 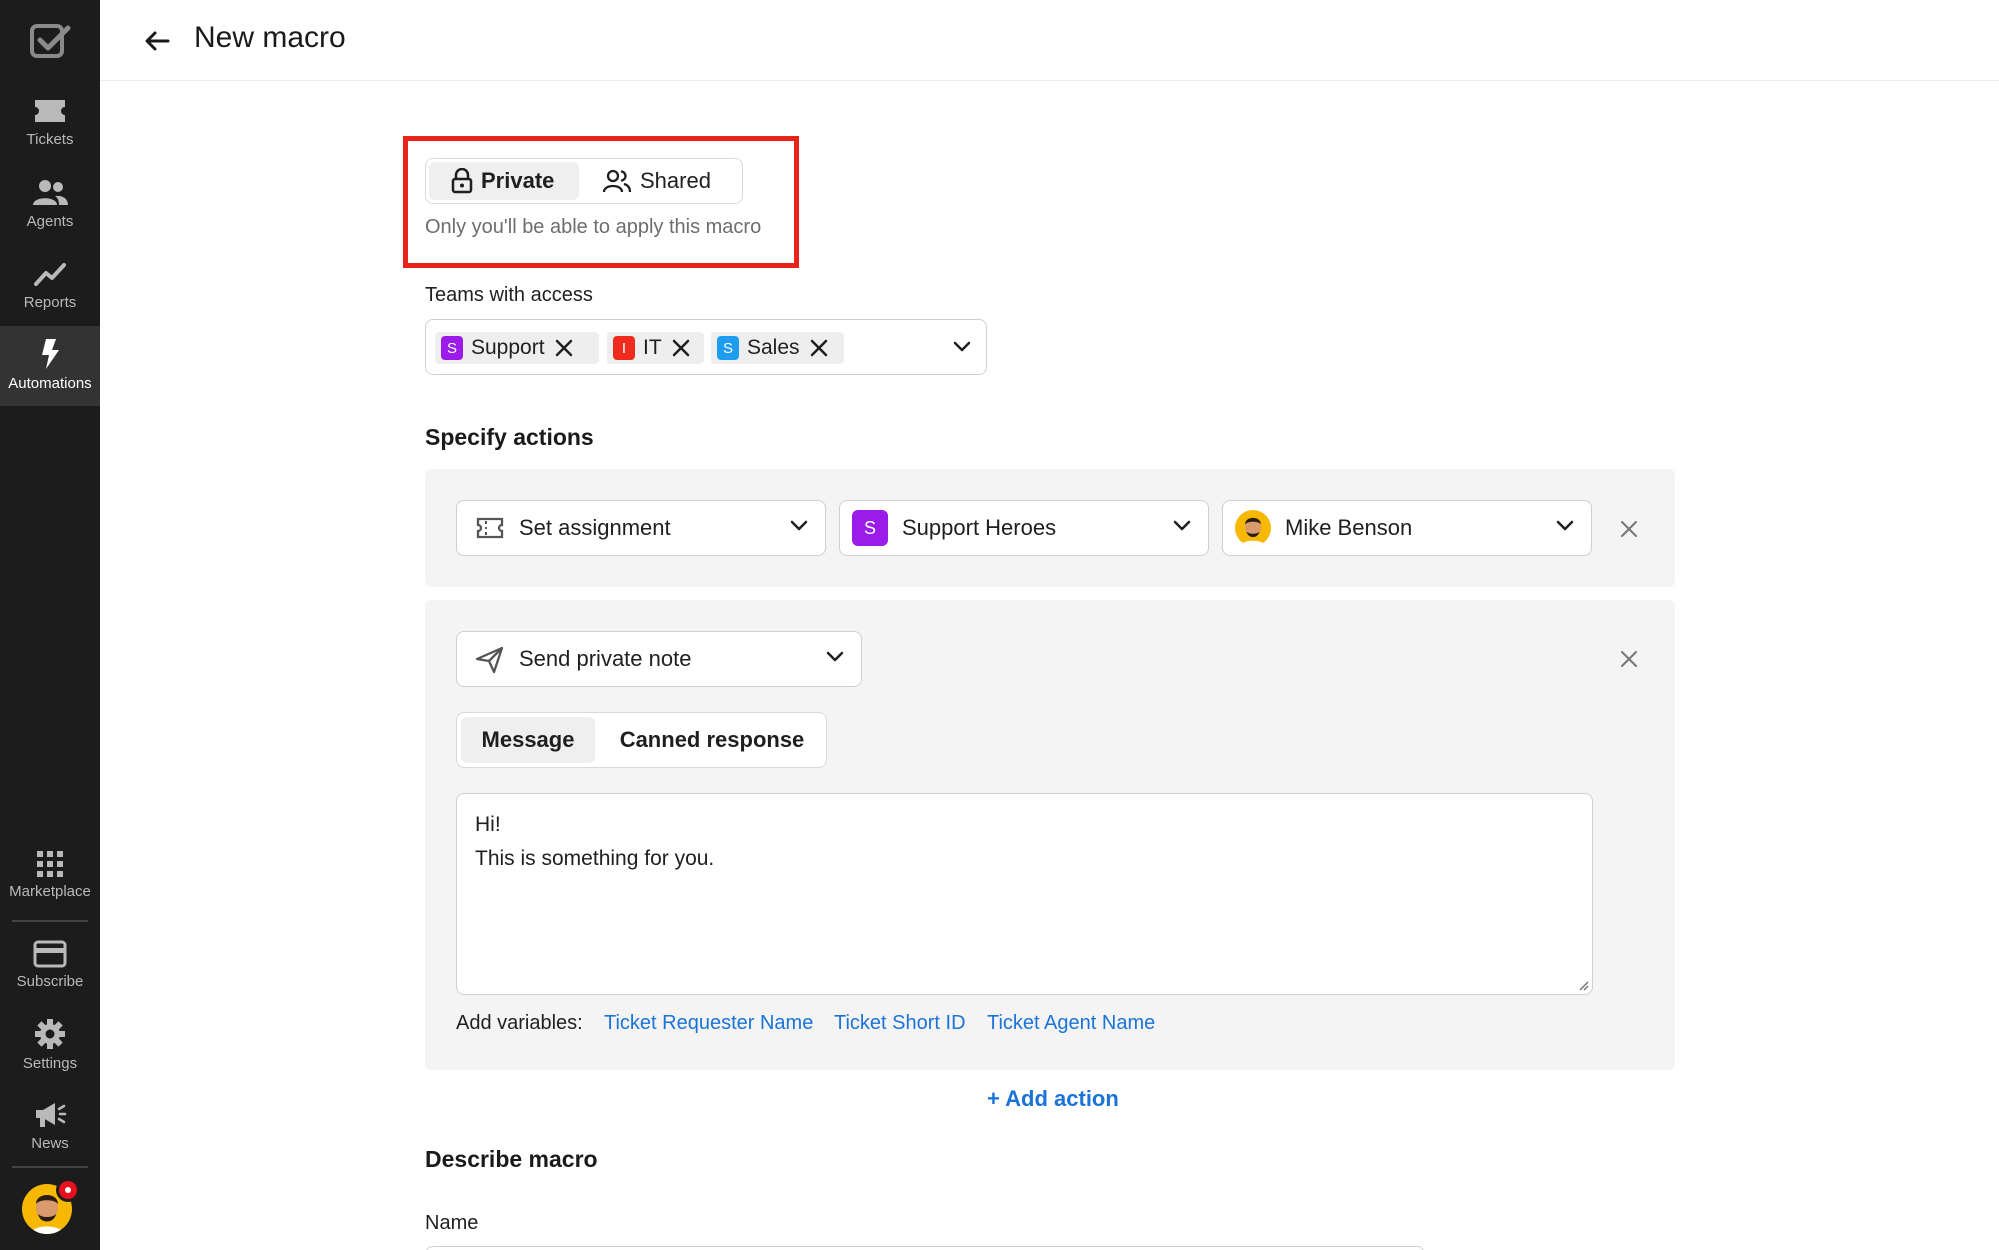 I want to click on message-textarea, so click(x=1024, y=894).